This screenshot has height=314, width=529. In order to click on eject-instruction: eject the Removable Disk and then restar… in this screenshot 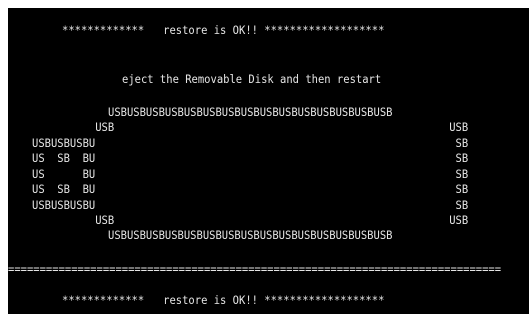, I will do `click(252, 80)`.